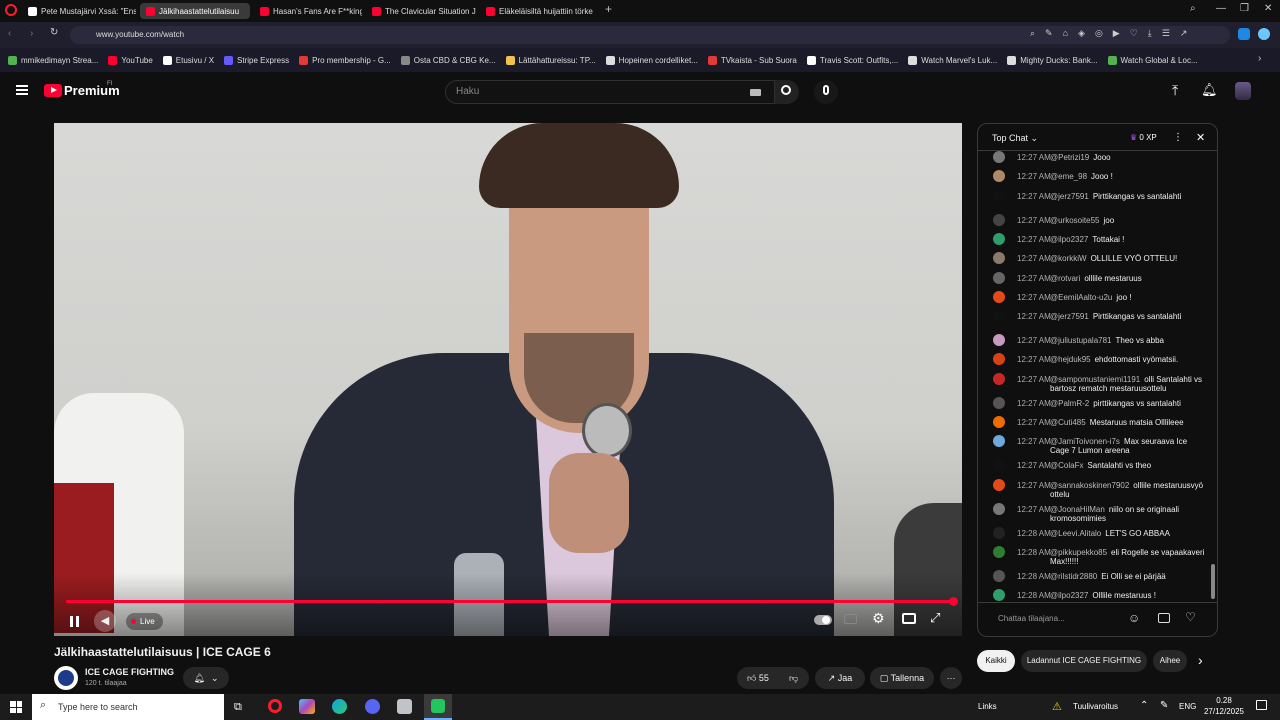 The height and width of the screenshot is (720, 1280). I want to click on channel-avatar, so click(66, 678).